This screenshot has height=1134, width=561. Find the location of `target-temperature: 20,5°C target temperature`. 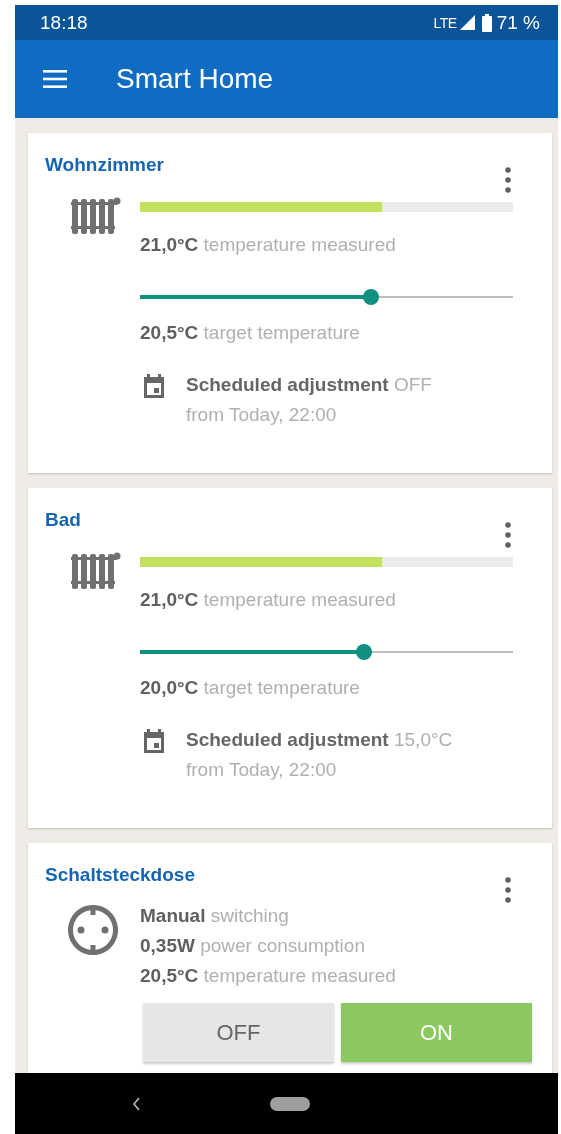

target-temperature: 20,5°C target temperature is located at coordinates (250, 333).